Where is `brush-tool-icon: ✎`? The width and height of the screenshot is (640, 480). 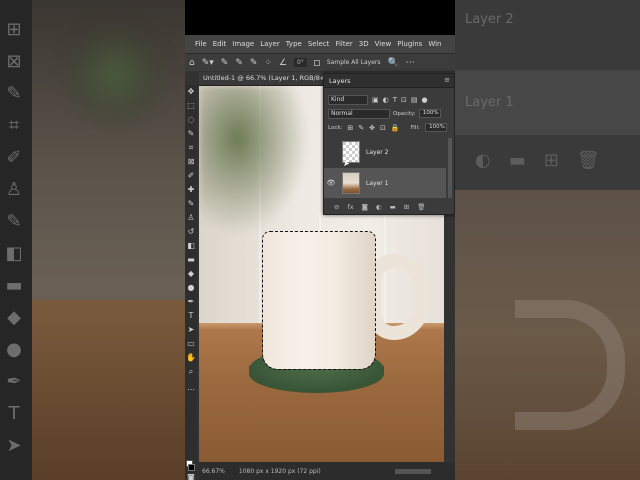
brush-tool-icon: ✎ is located at coordinates (191, 204).